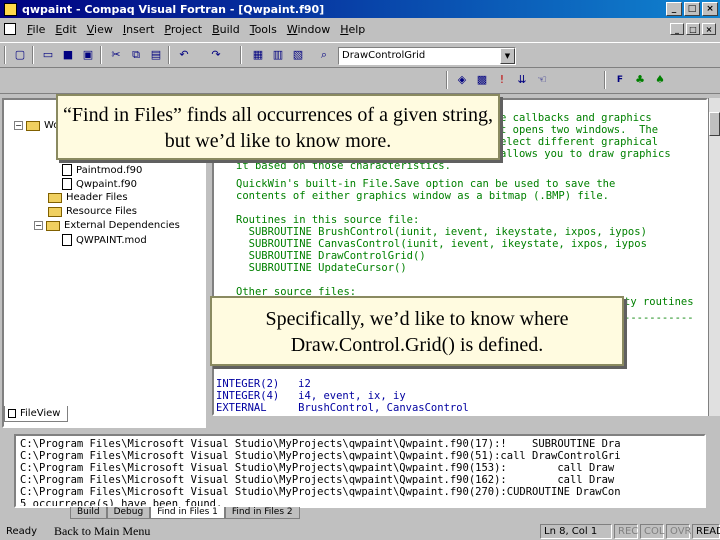  I want to click on code-line: EXTERNAL BrushControl, CanvasControl, so click(342, 408).